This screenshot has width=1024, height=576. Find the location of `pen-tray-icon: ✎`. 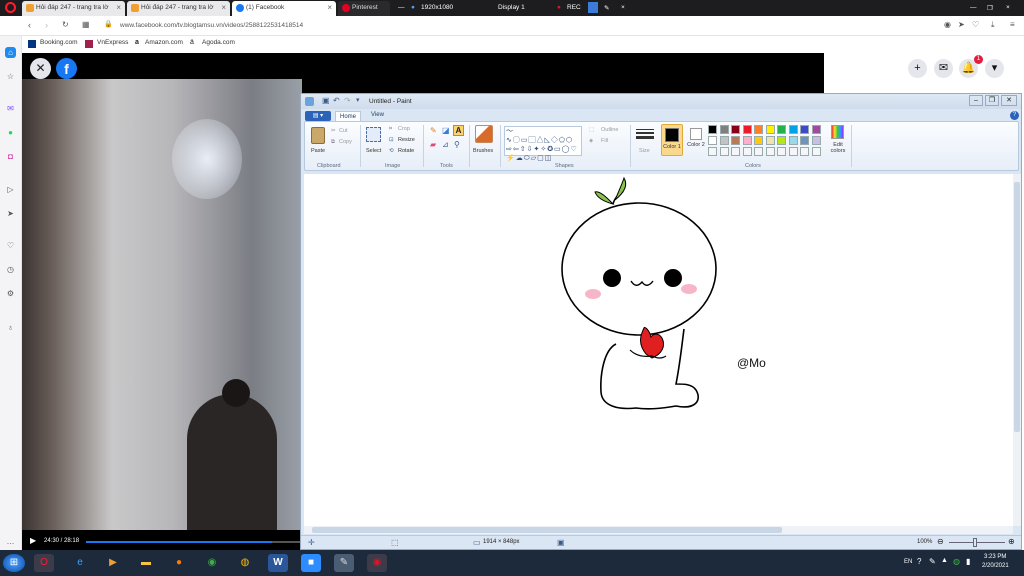

pen-tray-icon: ✎ is located at coordinates (932, 561).